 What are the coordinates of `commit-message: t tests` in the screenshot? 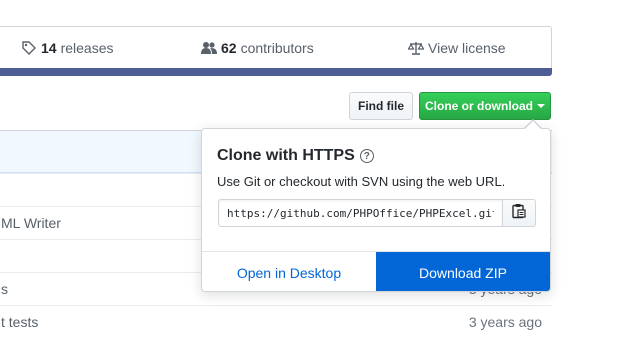 It's located at (19, 322).